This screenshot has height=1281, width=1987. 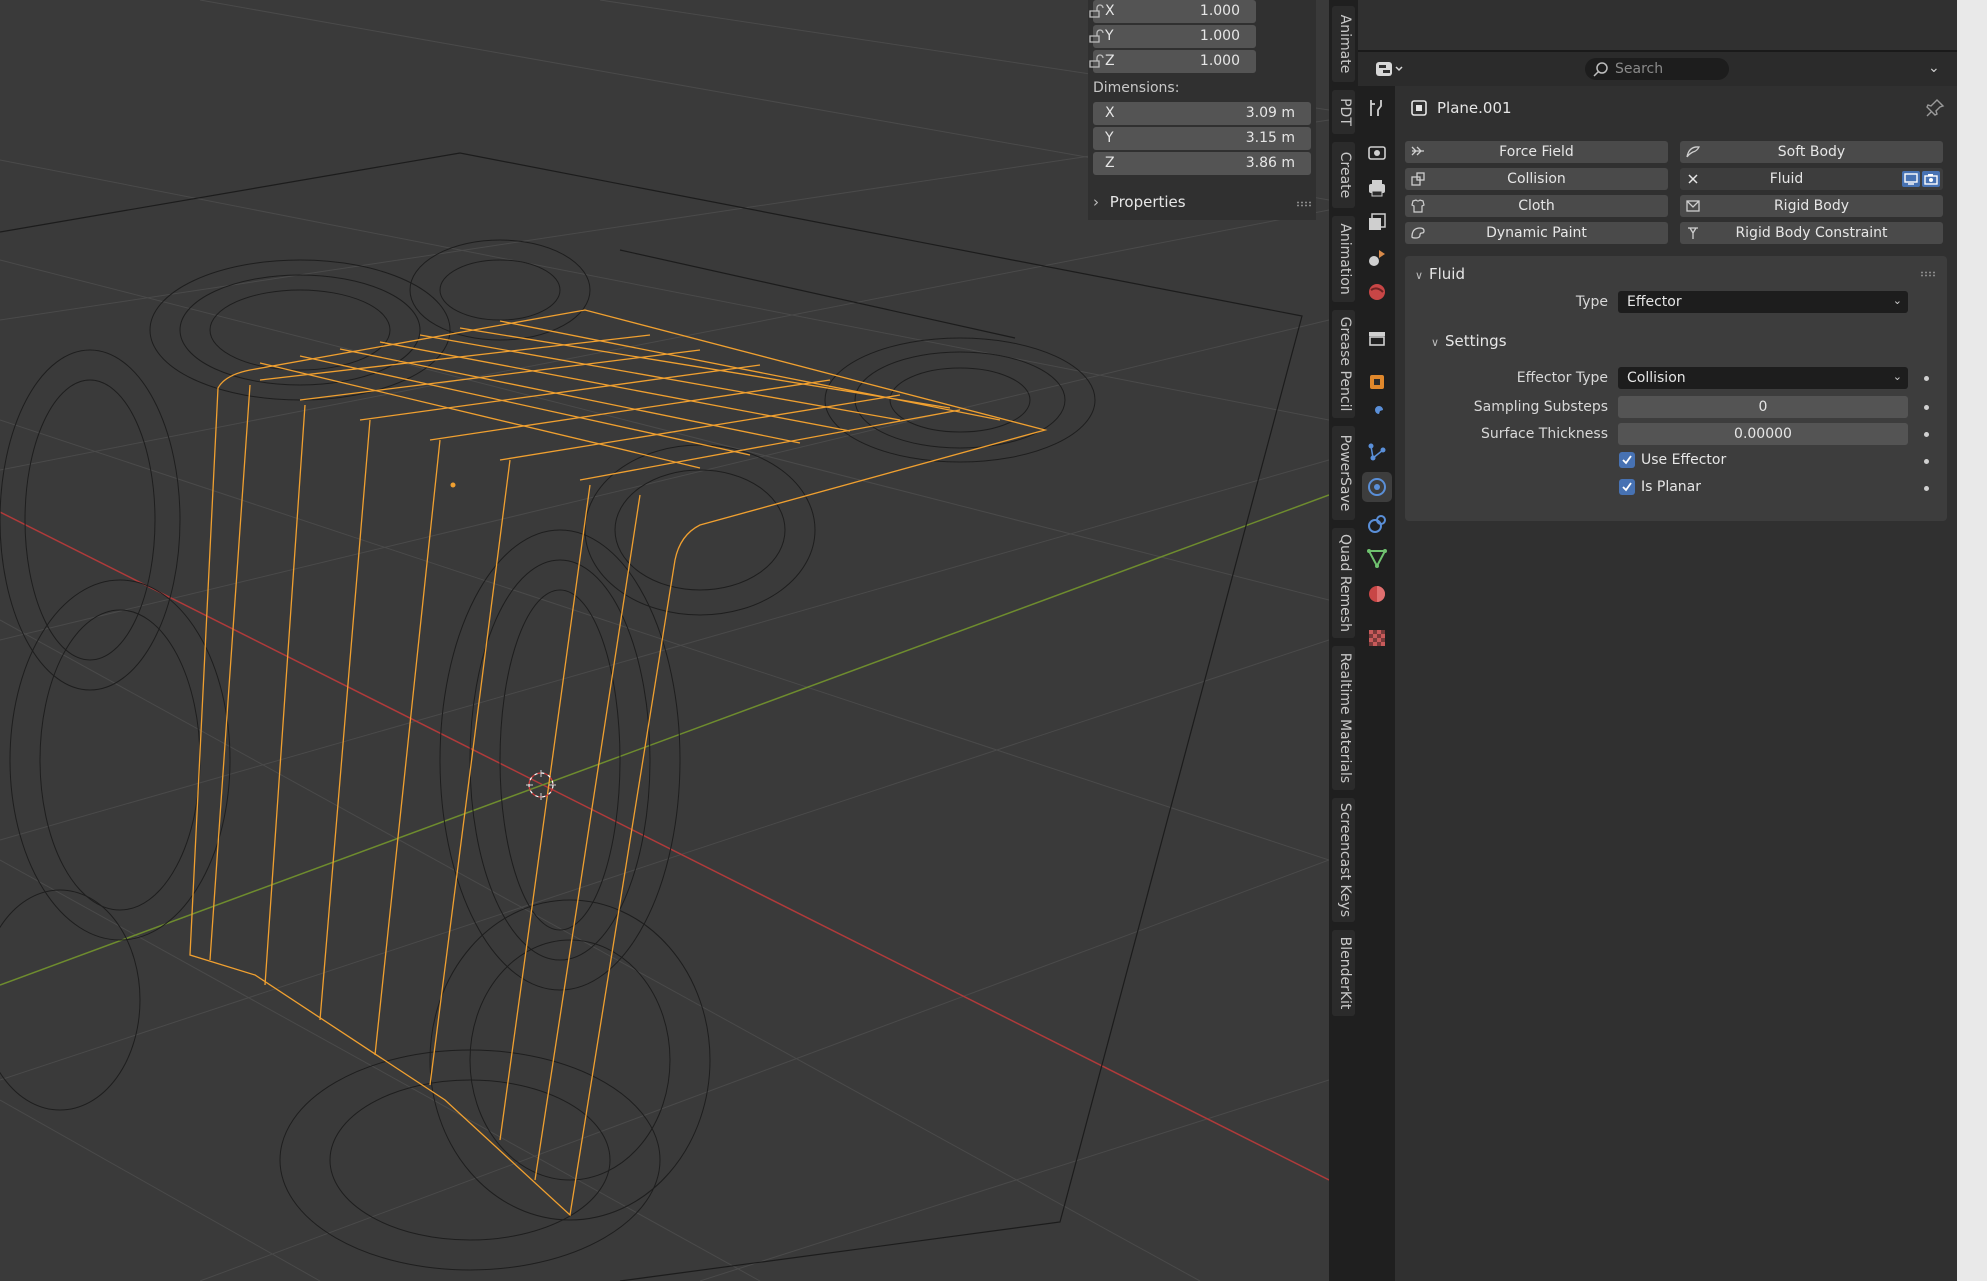 I want to click on chevron-right-icon: ›, so click(x=1096, y=202).